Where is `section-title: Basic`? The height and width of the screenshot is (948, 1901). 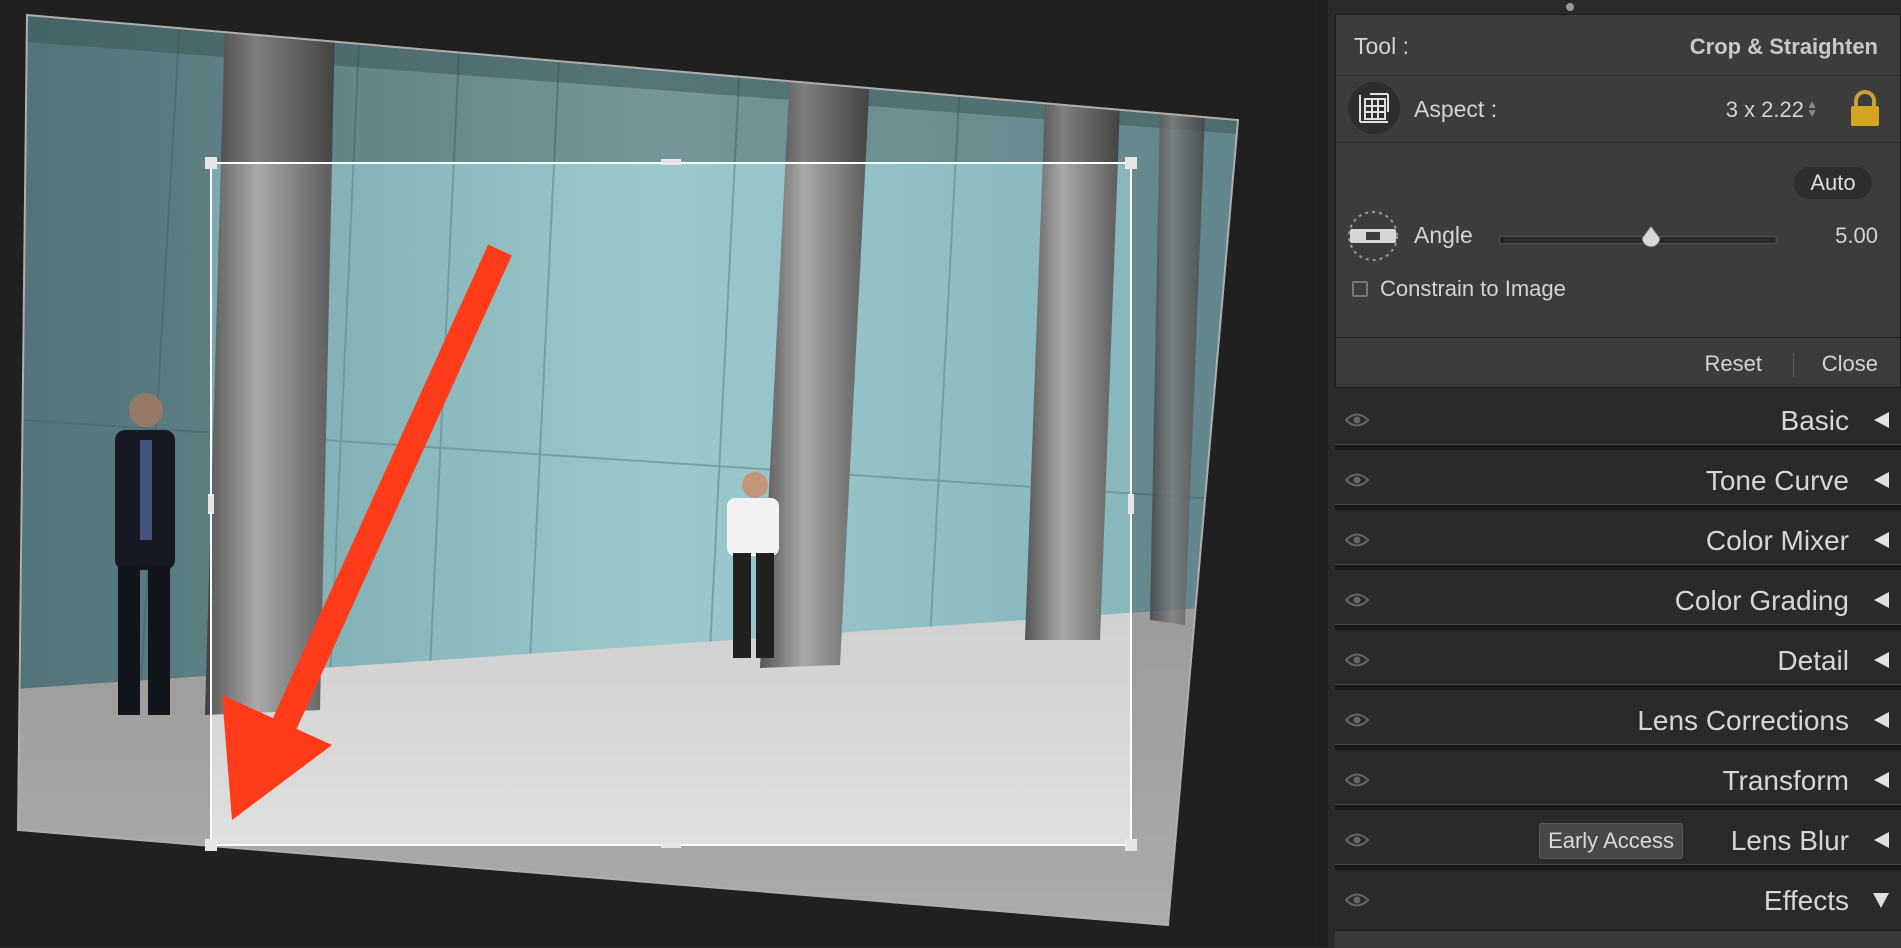
section-title: Basic is located at coordinates (1815, 421).